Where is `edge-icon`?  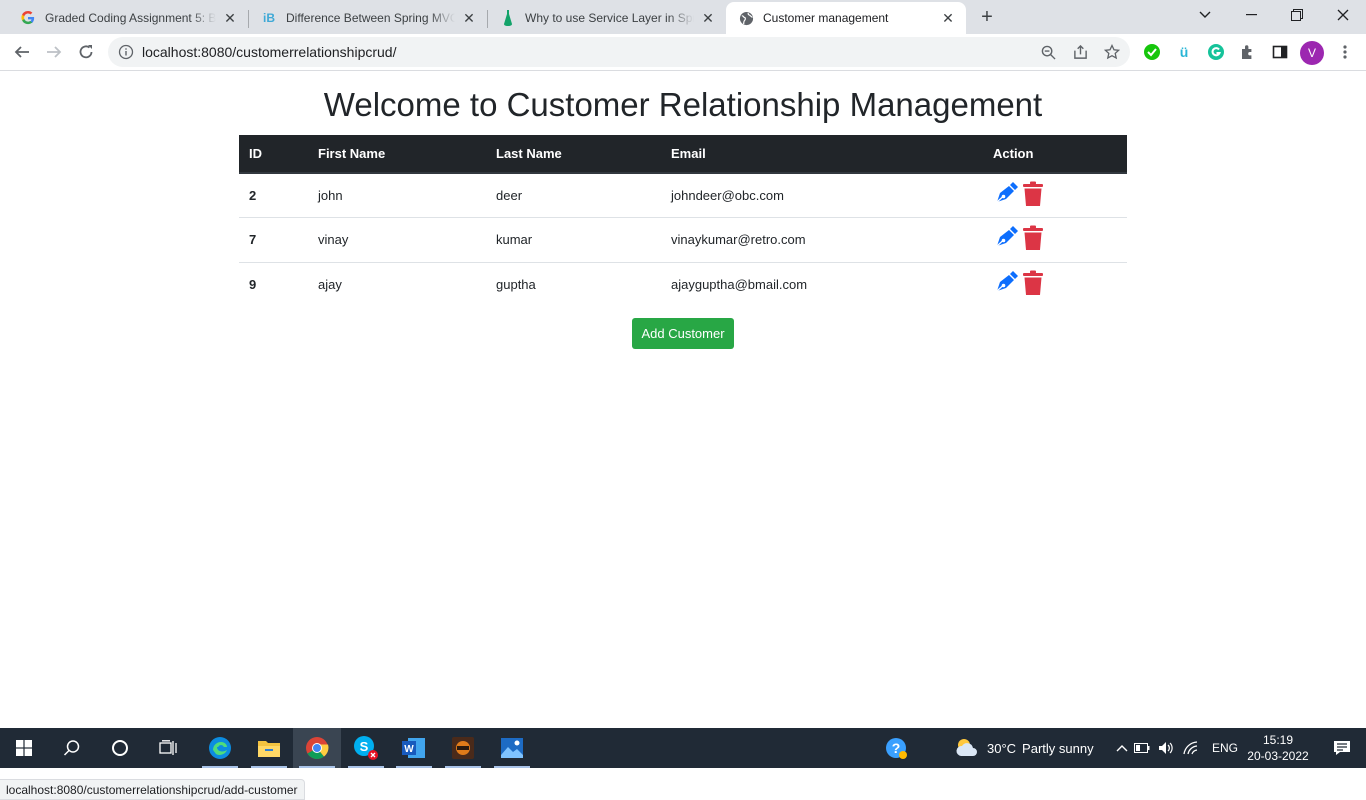
edge-icon is located at coordinates (220, 748).